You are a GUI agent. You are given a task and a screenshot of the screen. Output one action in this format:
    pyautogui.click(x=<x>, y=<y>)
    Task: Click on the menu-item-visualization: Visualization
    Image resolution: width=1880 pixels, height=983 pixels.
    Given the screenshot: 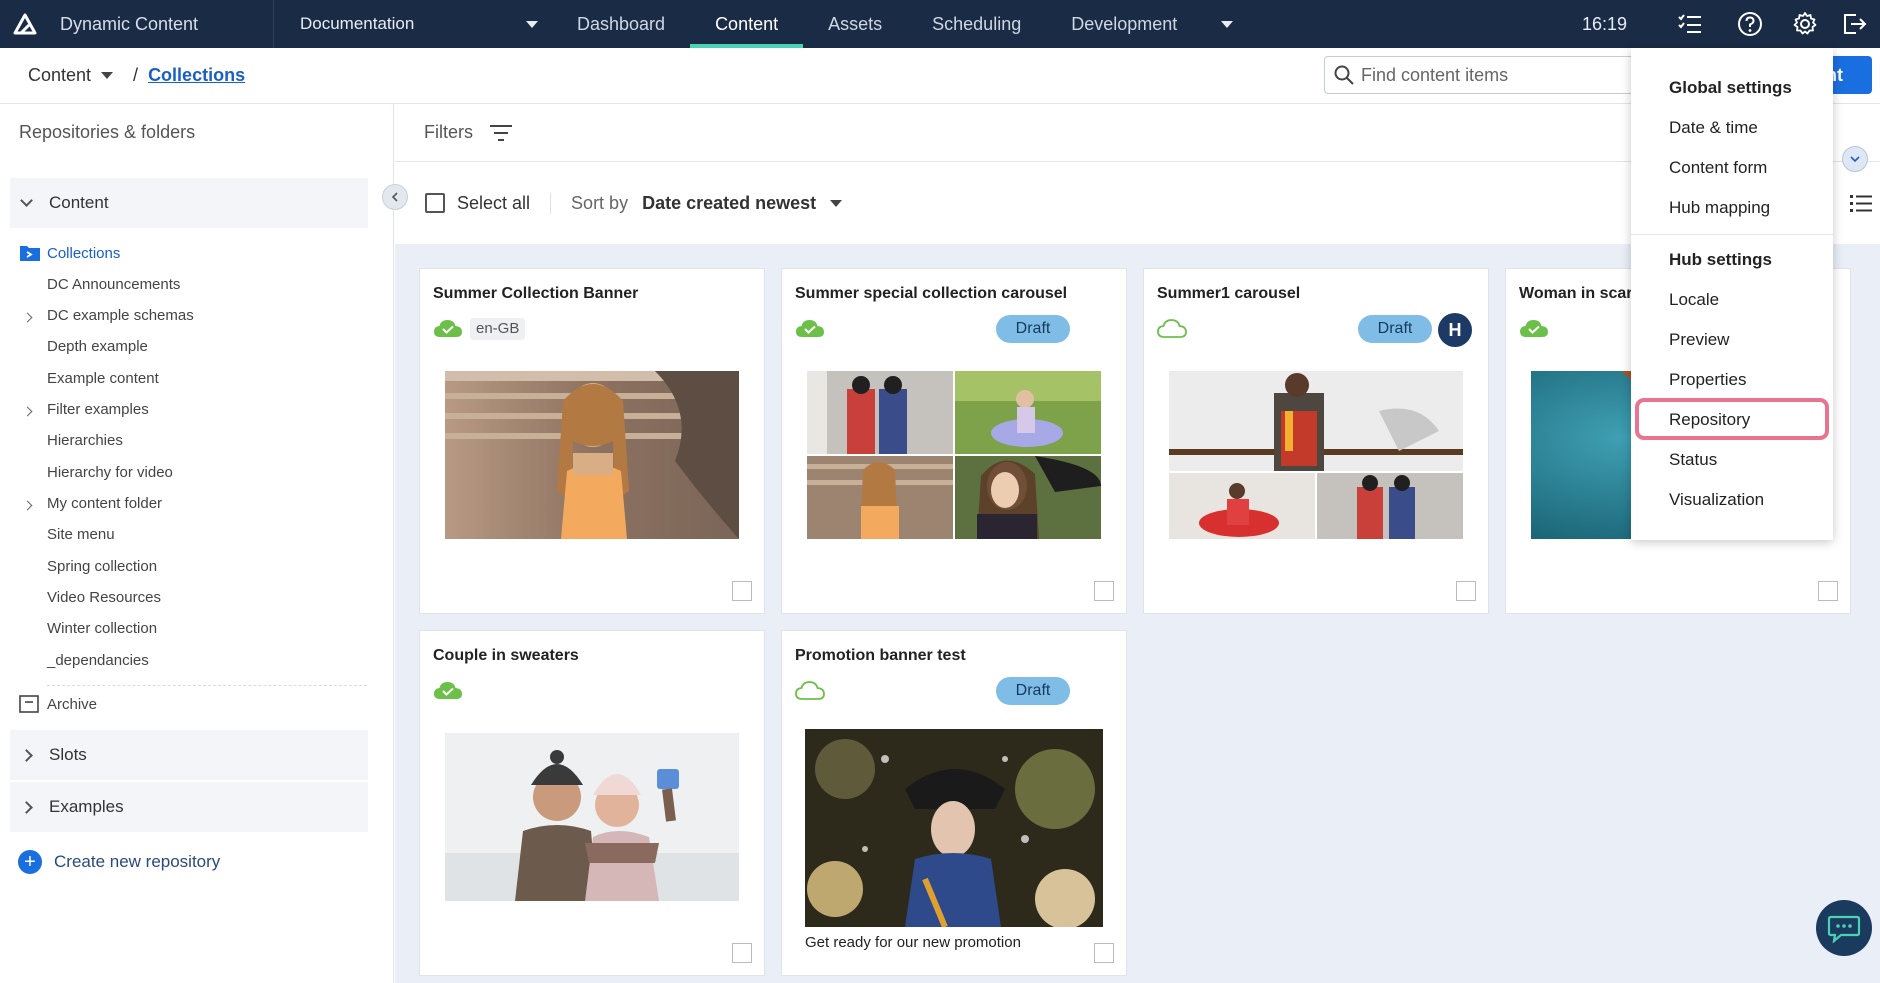 What is the action you would take?
    pyautogui.click(x=1716, y=500)
    